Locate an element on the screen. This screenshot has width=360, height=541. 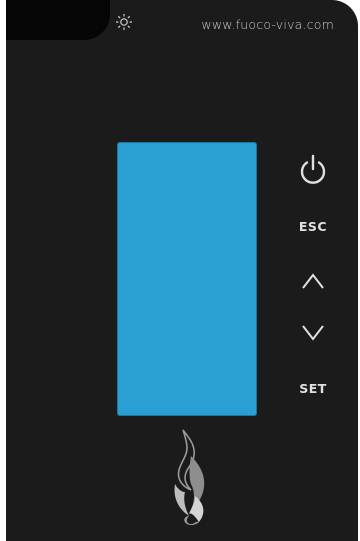
power-button is located at coordinates (313, 170).